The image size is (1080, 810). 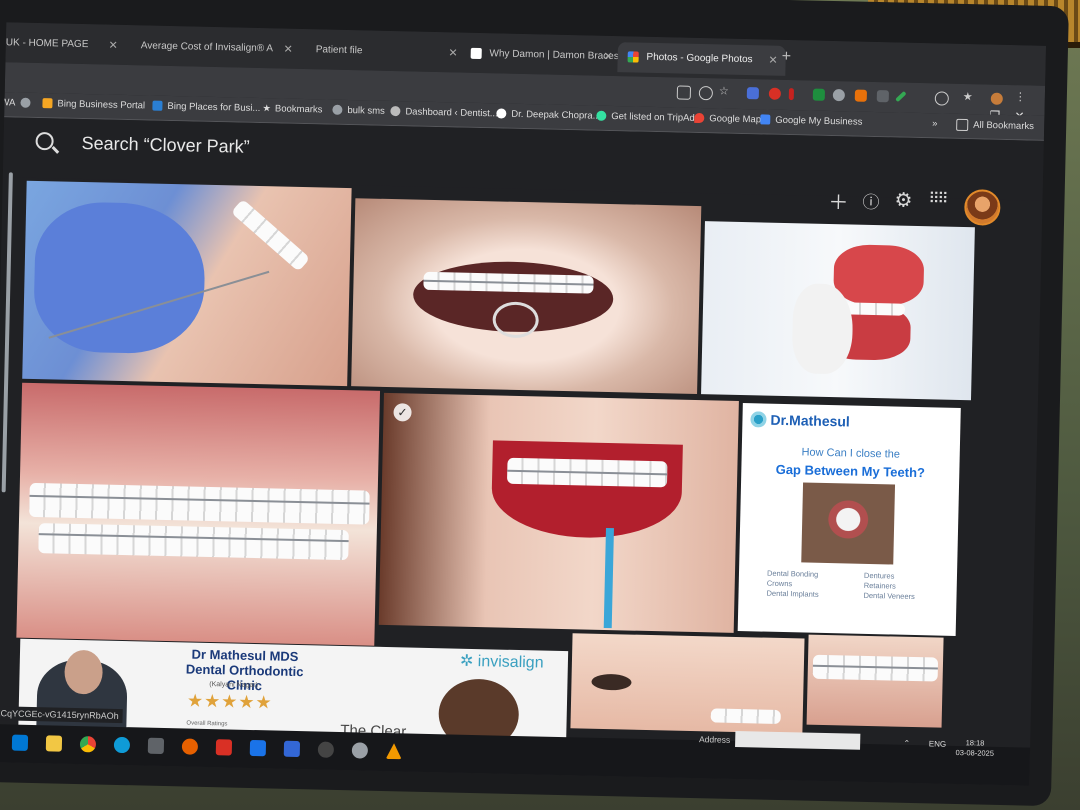 What do you see at coordinates (540, 56) in the screenshot?
I see `tab-damon-braces: Why Damon | Damon Braces ✕` at bounding box center [540, 56].